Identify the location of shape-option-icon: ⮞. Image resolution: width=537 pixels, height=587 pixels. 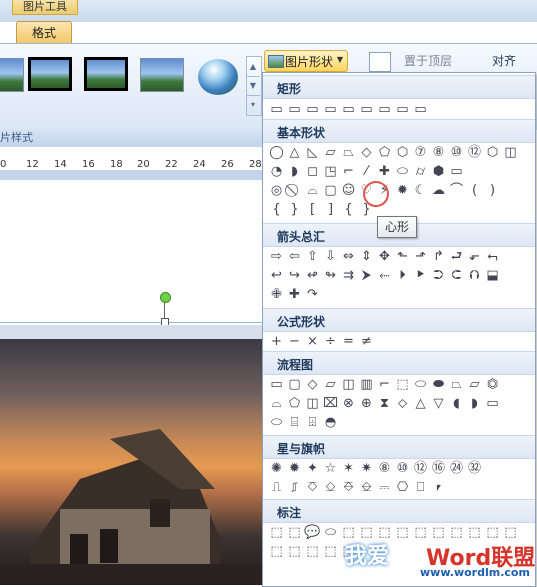
(366, 275).